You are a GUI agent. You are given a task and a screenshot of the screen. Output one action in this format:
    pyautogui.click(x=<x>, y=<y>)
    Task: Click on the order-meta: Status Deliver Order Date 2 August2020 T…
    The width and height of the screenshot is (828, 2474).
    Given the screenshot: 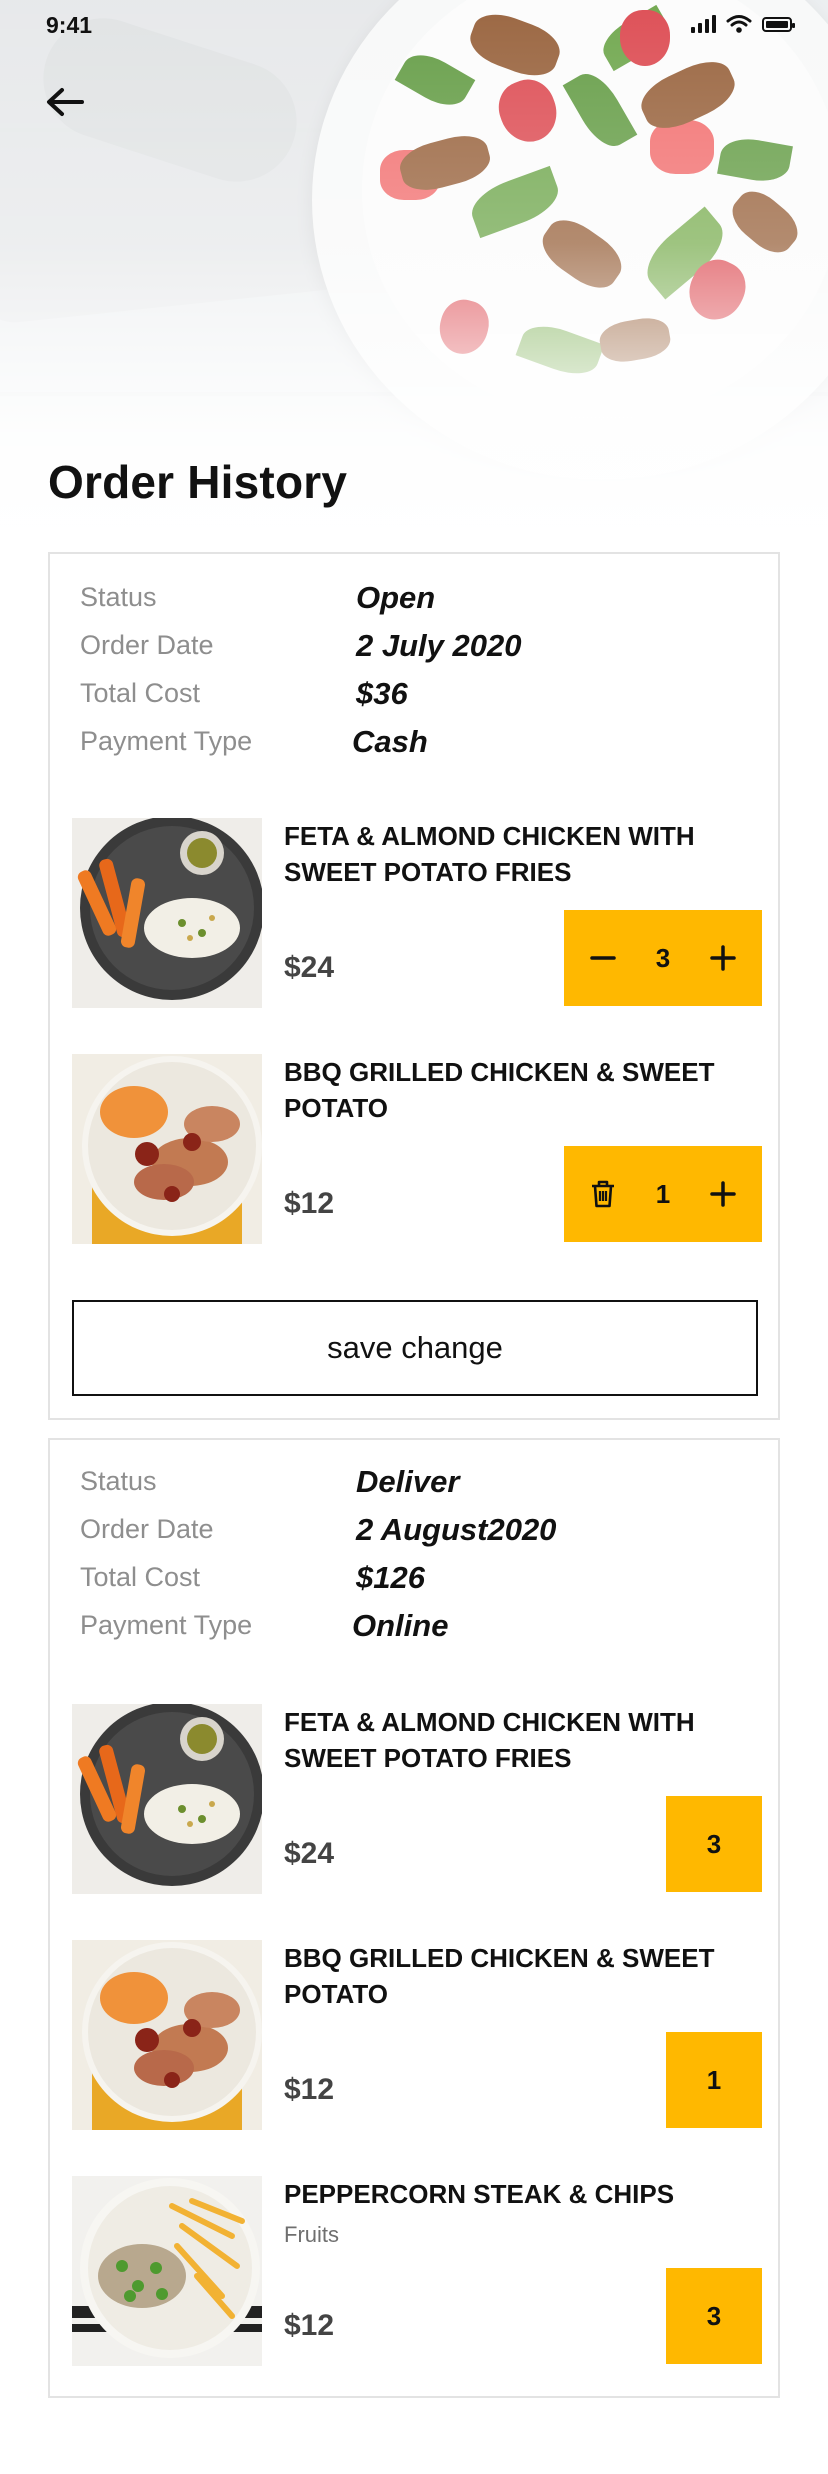 What is the action you would take?
    pyautogui.click(x=414, y=1555)
    